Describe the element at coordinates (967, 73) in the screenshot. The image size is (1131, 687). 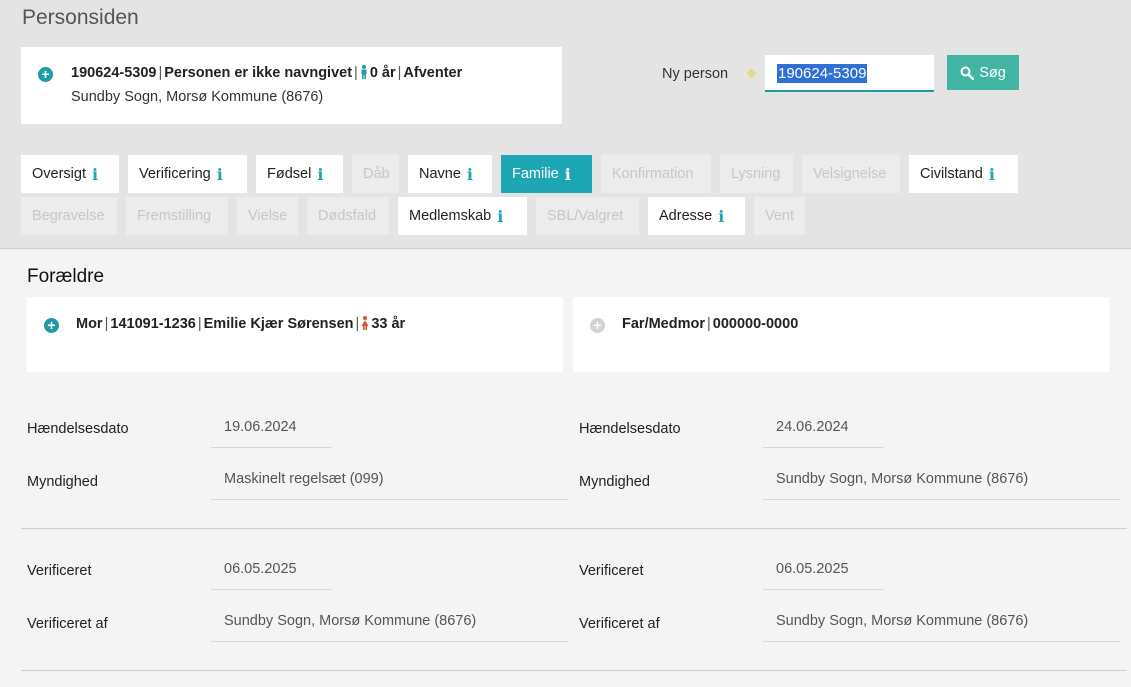
I see `magnifier-icon` at that location.